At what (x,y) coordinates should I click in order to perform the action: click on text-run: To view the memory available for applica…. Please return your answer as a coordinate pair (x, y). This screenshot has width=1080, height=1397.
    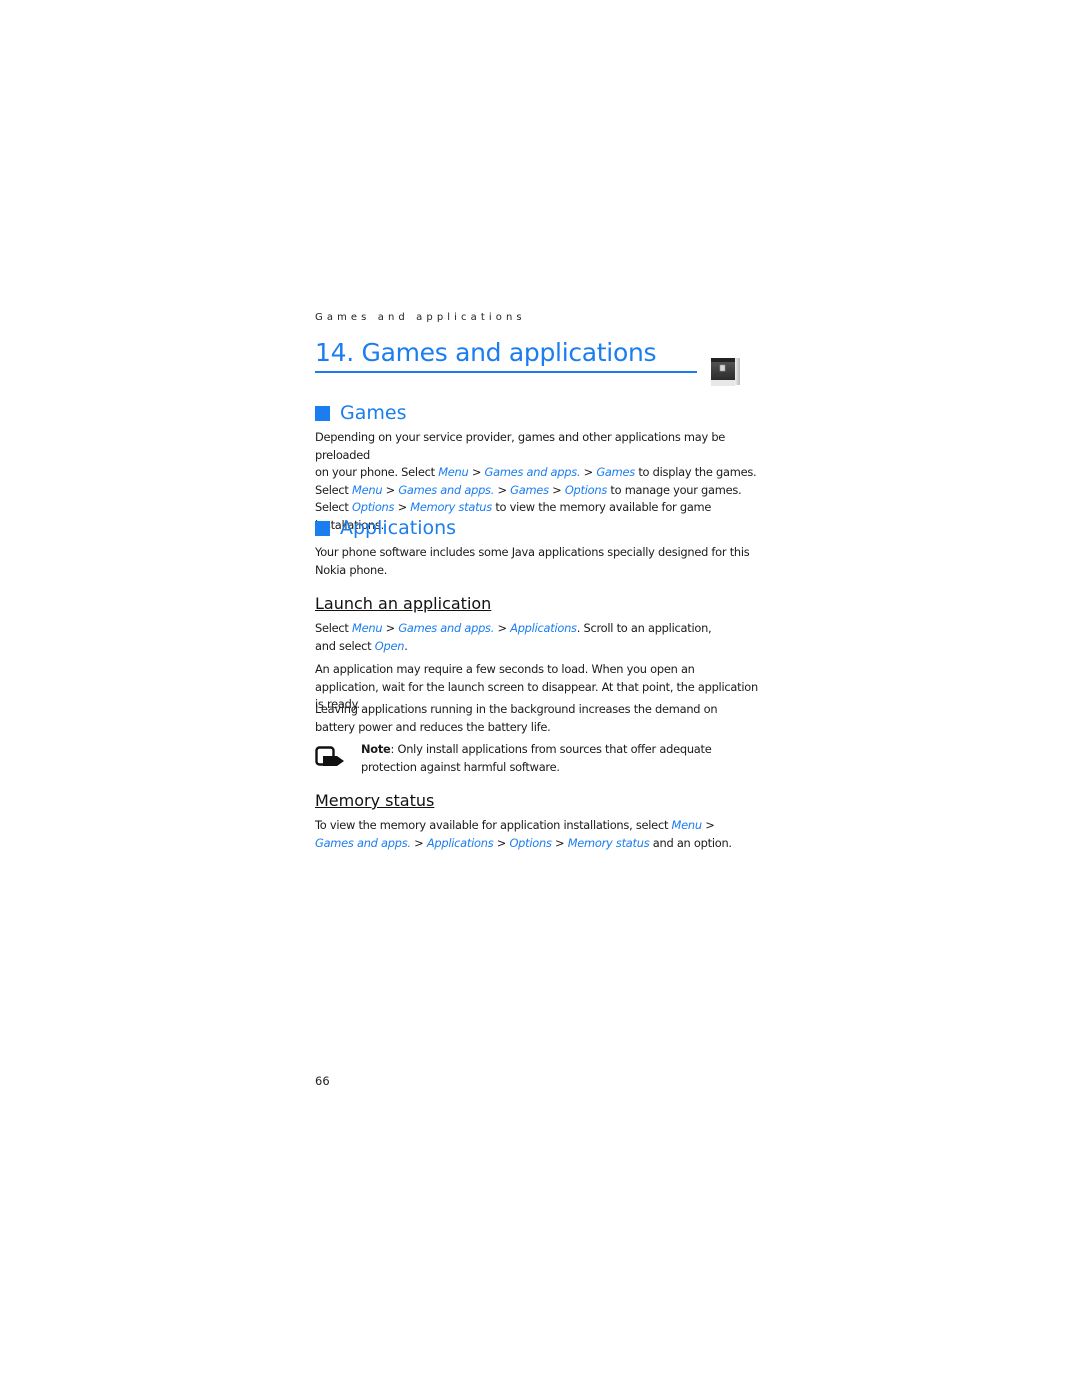
    Looking at the image, I should click on (493, 825).